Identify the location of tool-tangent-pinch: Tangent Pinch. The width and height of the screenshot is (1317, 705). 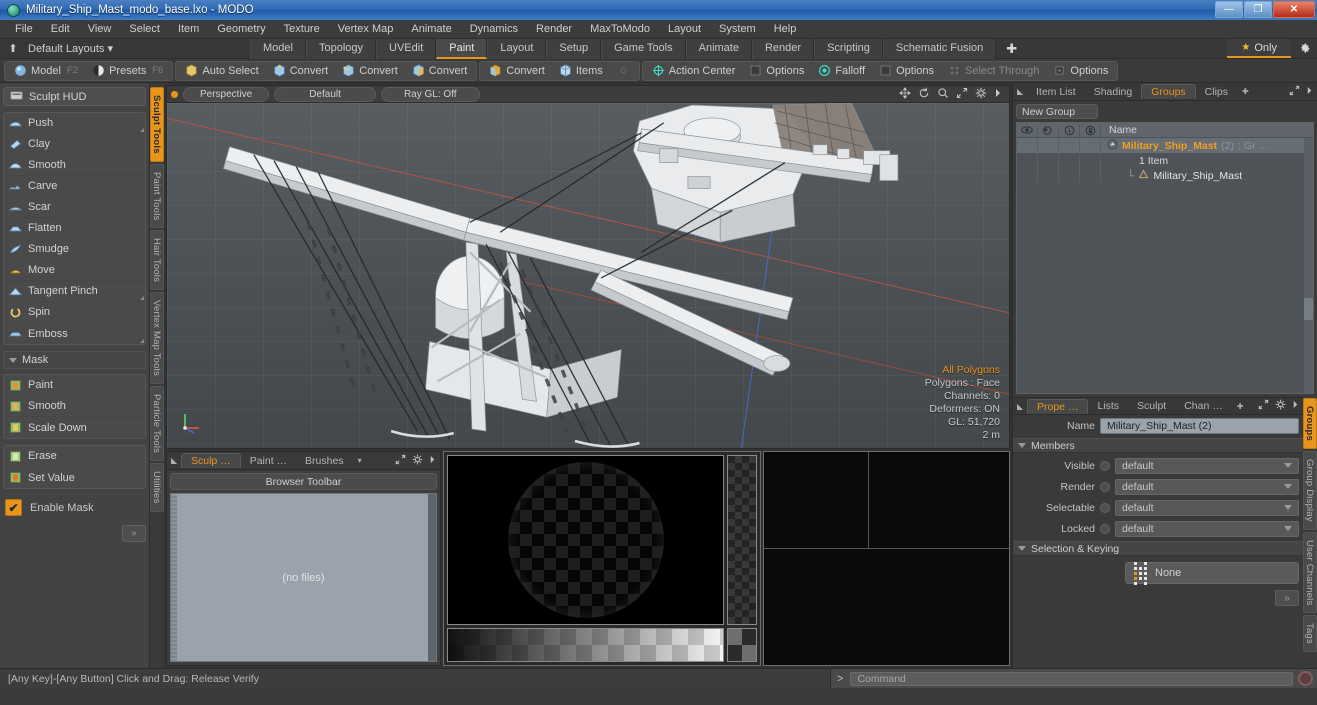
(74, 291).